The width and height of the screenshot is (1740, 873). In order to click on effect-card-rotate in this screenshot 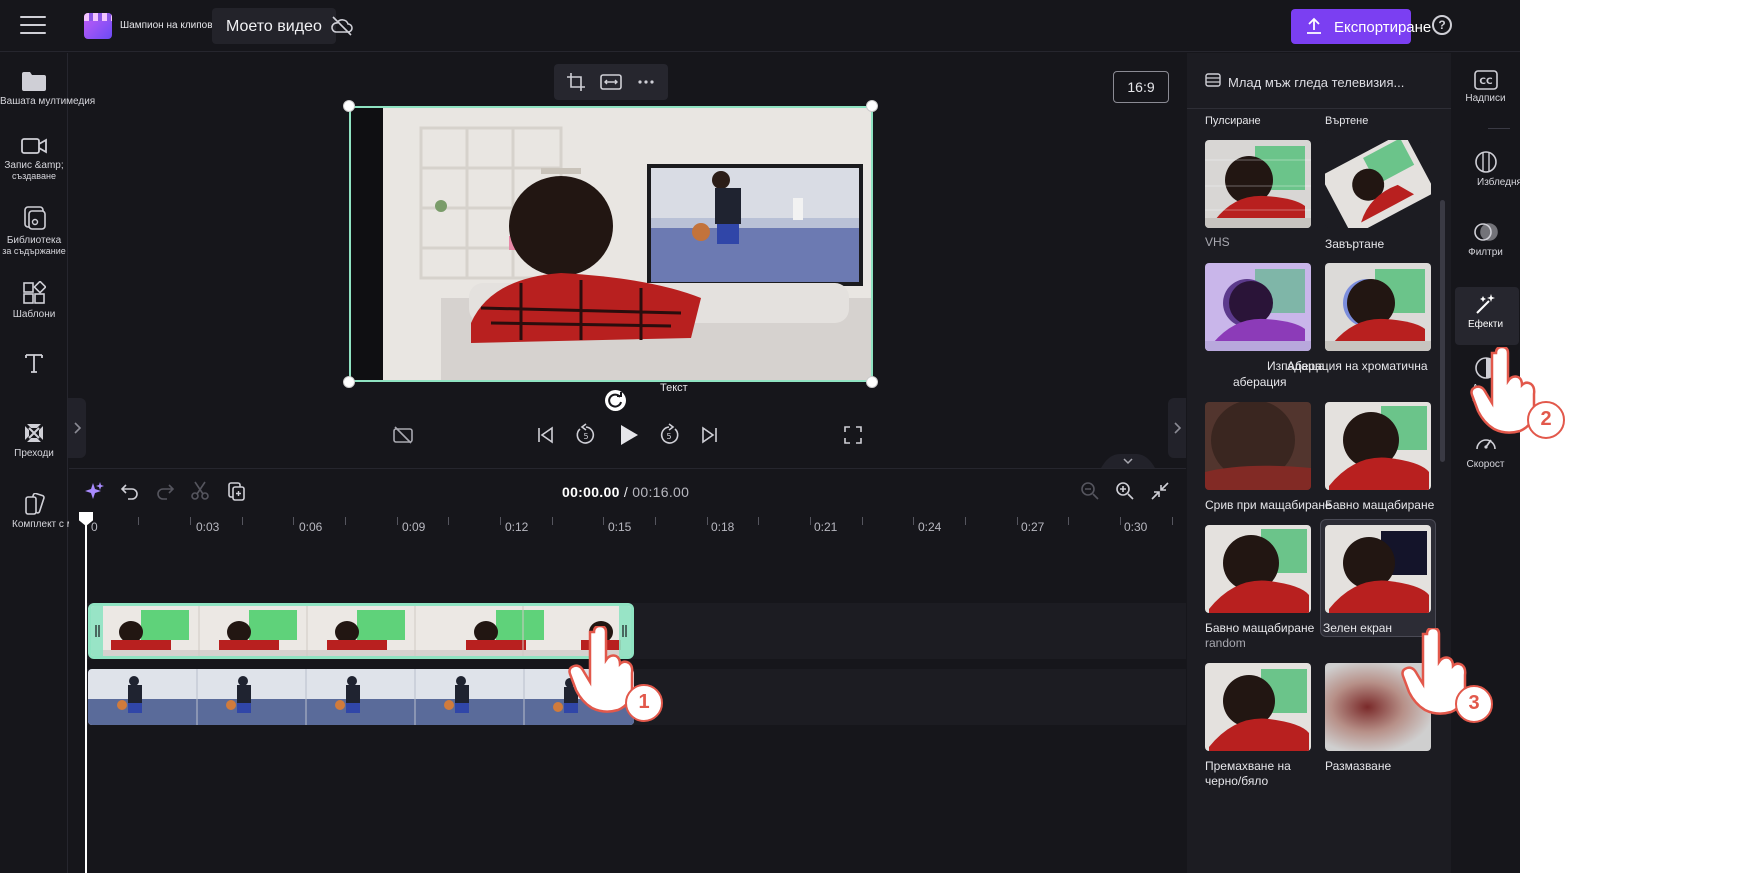, I will do `click(1378, 184)`.